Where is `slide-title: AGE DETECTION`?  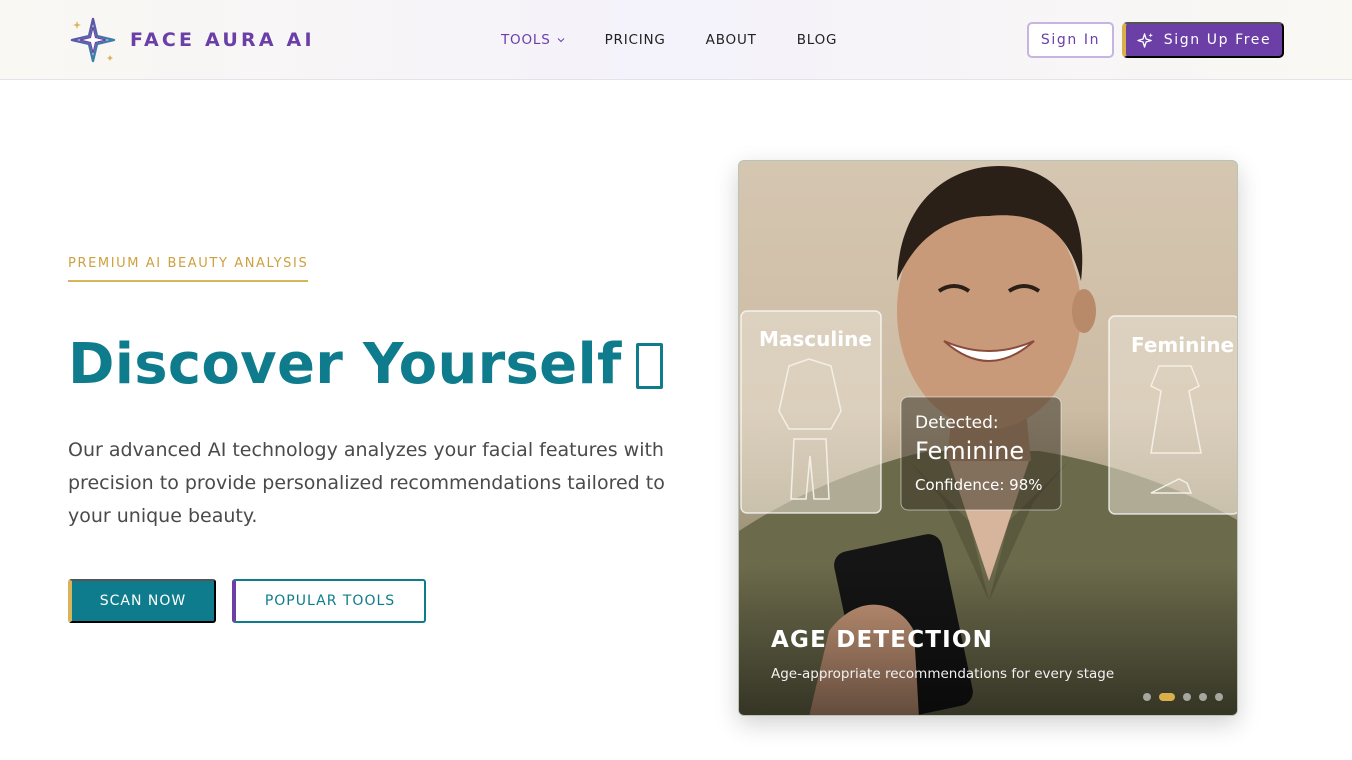 slide-title: AGE DETECTION is located at coordinates (882, 640).